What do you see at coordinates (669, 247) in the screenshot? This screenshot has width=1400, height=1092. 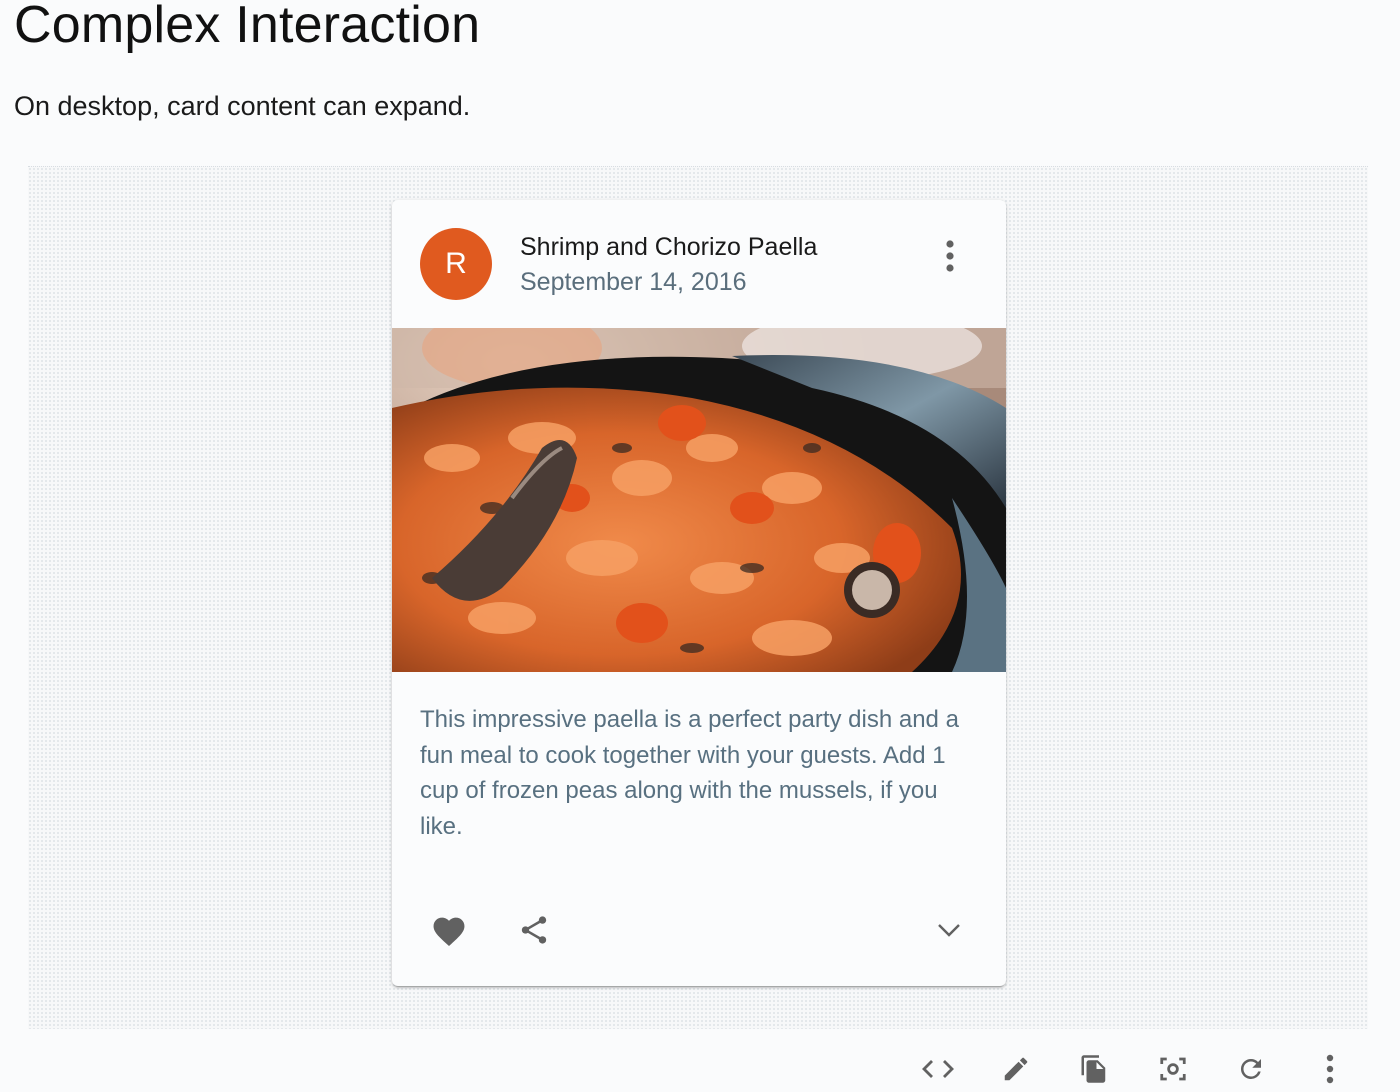 I see `card-title: Shrimp and Chorizo Paella` at bounding box center [669, 247].